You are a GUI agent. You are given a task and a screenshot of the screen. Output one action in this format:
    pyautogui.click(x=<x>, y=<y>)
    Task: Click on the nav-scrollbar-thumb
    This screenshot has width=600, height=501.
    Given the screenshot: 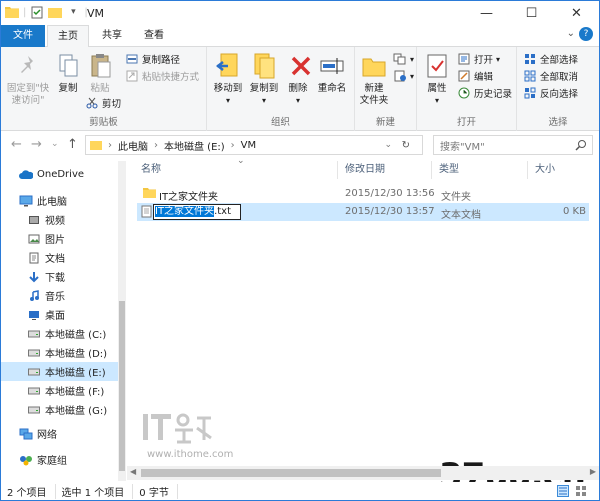 What is the action you would take?
    pyautogui.click(x=122, y=386)
    